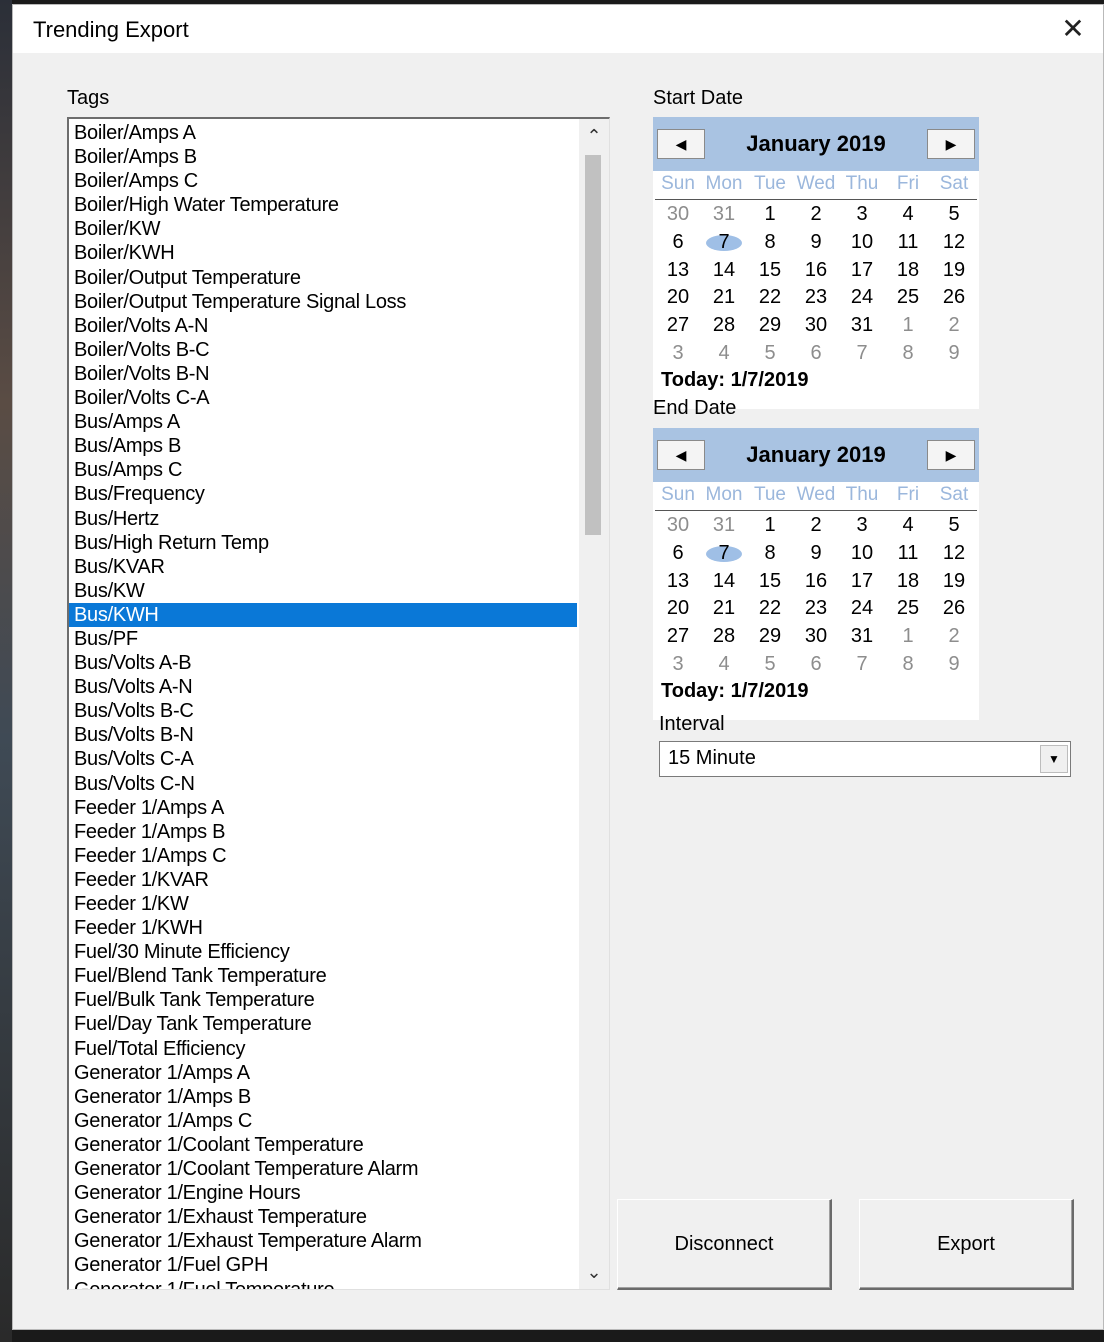 Image resolution: width=1104 pixels, height=1342 pixels. What do you see at coordinates (862, 354) in the screenshot?
I see `calendar-day: 7` at bounding box center [862, 354].